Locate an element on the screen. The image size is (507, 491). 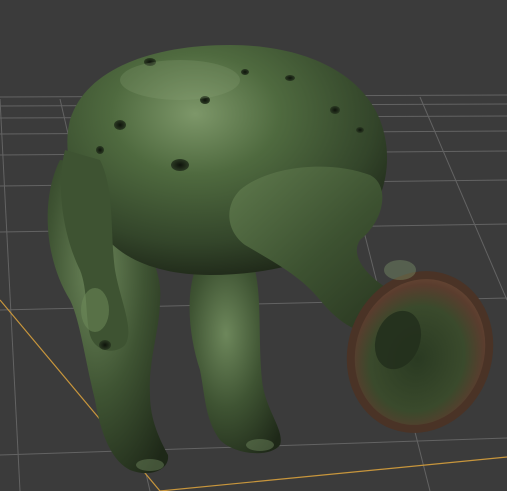
creature-arm-highlight is located at coordinates (95, 310).